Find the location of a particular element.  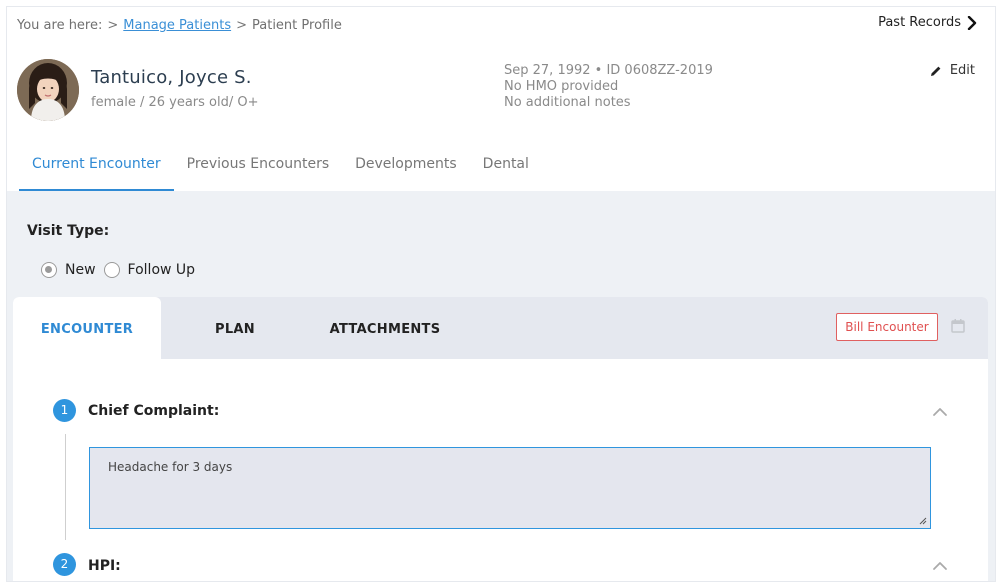

radio-follow-up-label: Follow Up is located at coordinates (161, 270).